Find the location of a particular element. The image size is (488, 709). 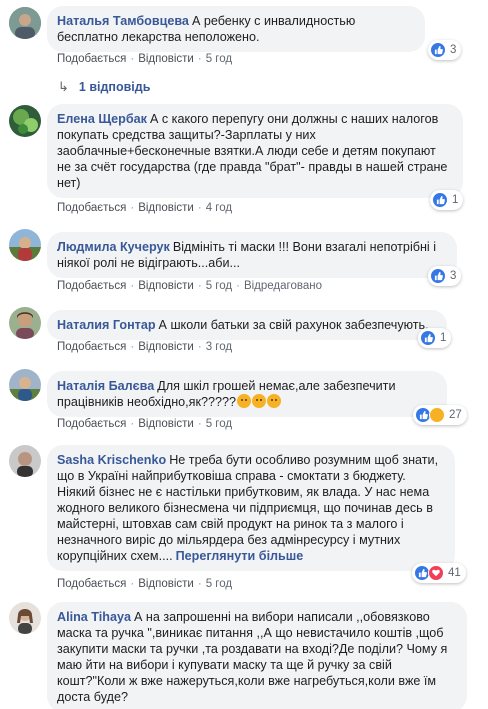

comment-author: Наталья Тамбовцева is located at coordinates (123, 21).